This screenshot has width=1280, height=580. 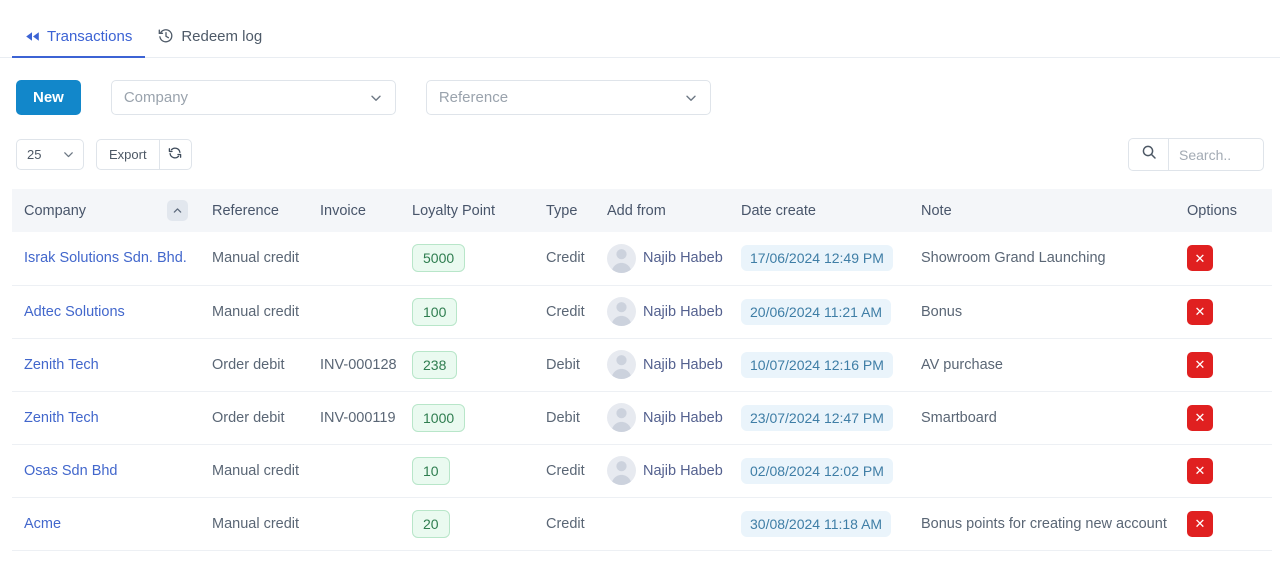 What do you see at coordinates (664, 524) in the screenshot?
I see `cell-add-from` at bounding box center [664, 524].